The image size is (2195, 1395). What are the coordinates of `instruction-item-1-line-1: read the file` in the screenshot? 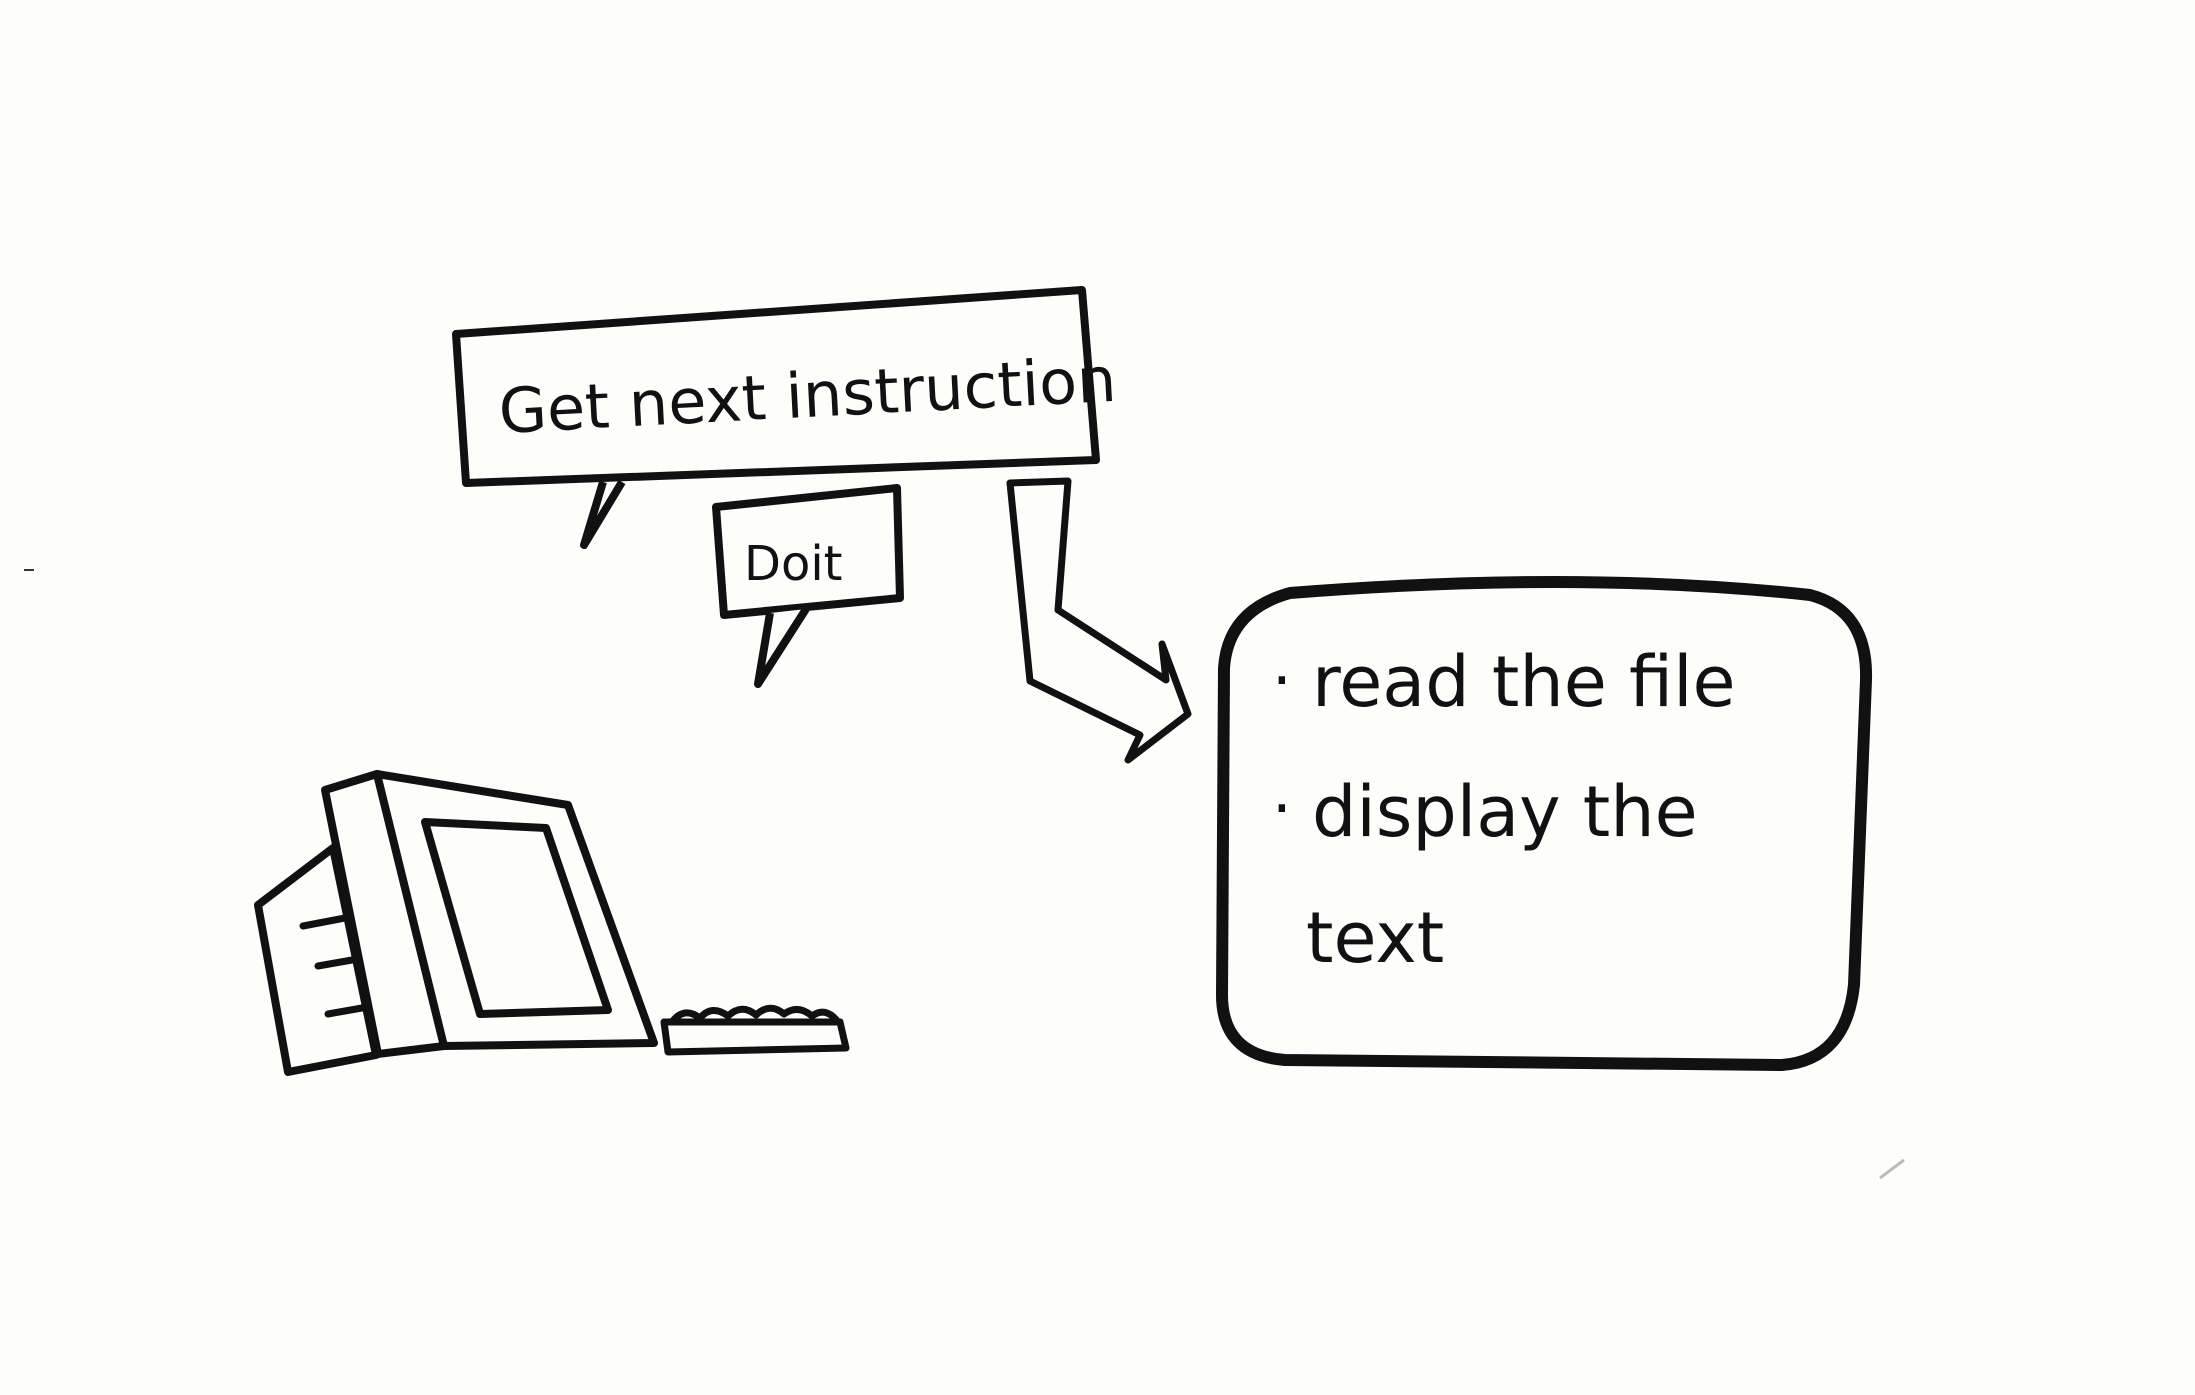 It's located at (1524, 682).